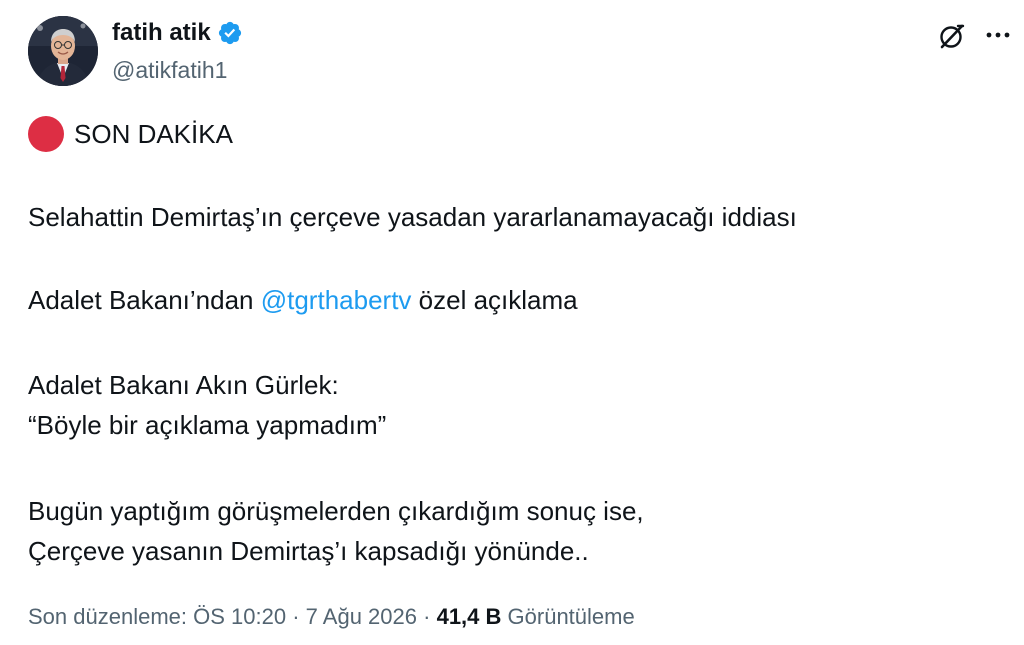  I want to click on mention-link: @tgrthabertv, so click(336, 300).